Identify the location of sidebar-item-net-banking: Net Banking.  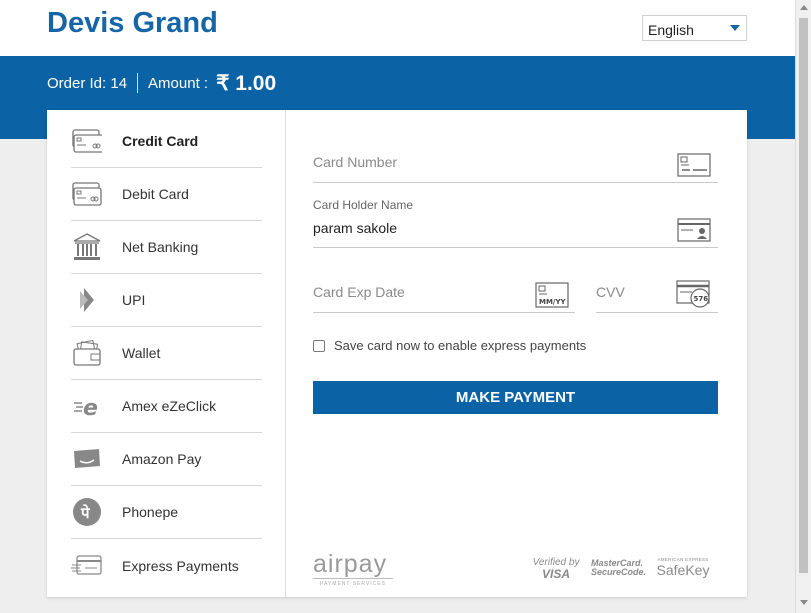
(166, 247).